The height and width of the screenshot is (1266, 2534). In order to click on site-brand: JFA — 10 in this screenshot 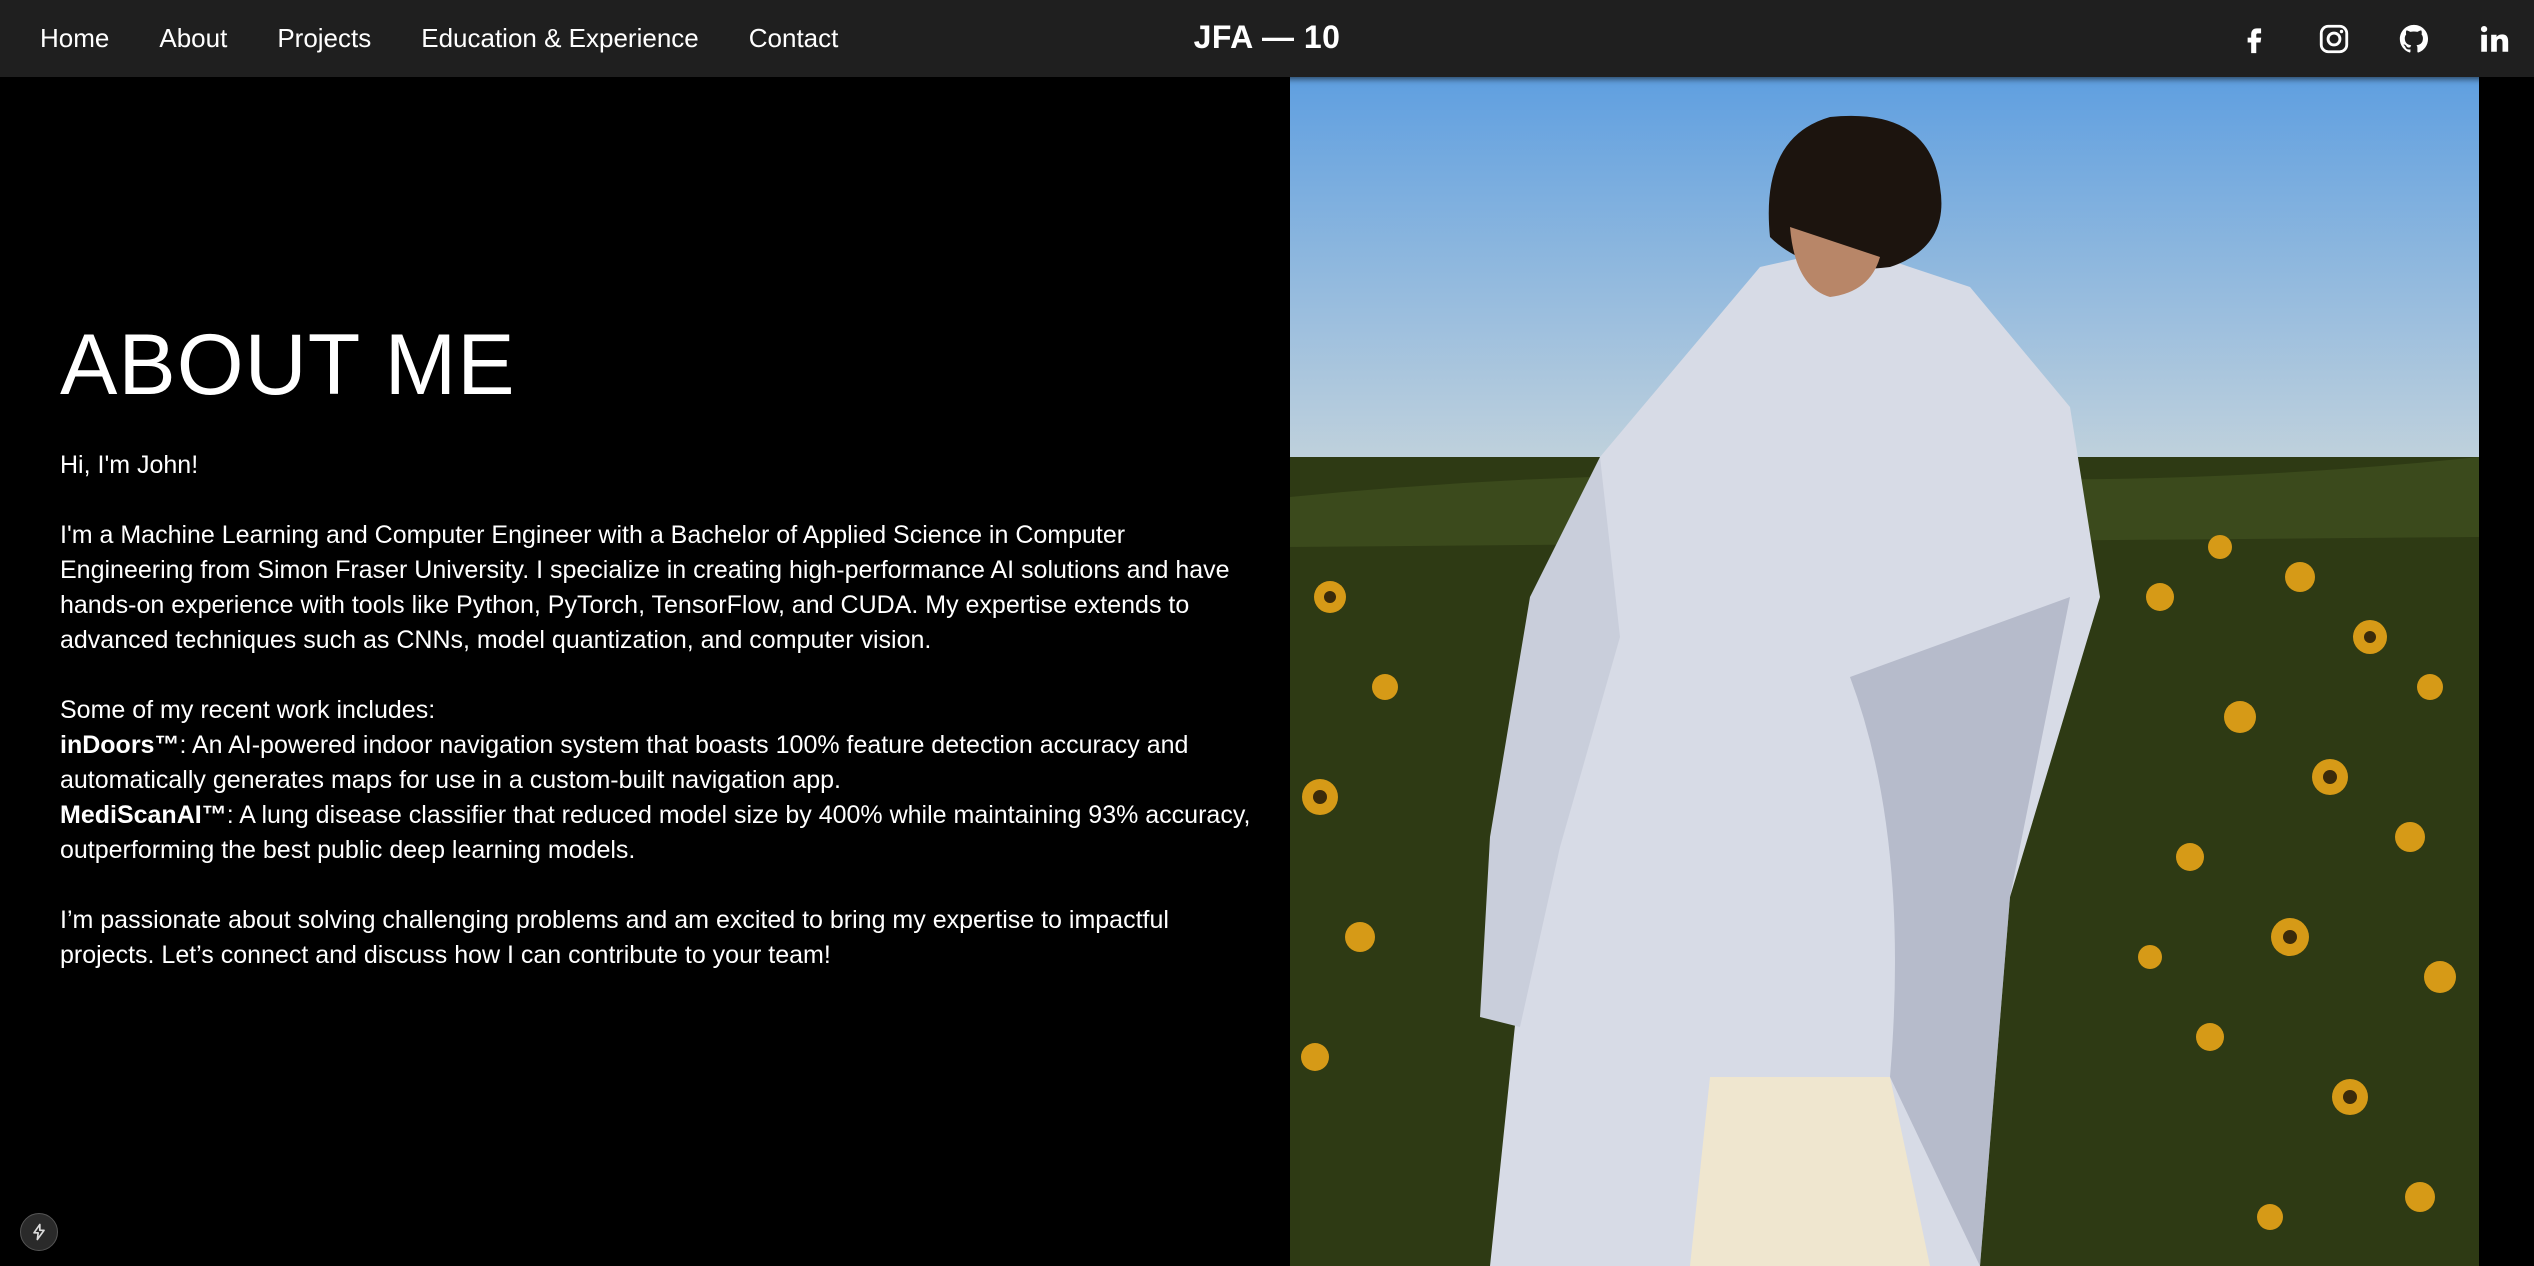, I will do `click(1267, 37)`.